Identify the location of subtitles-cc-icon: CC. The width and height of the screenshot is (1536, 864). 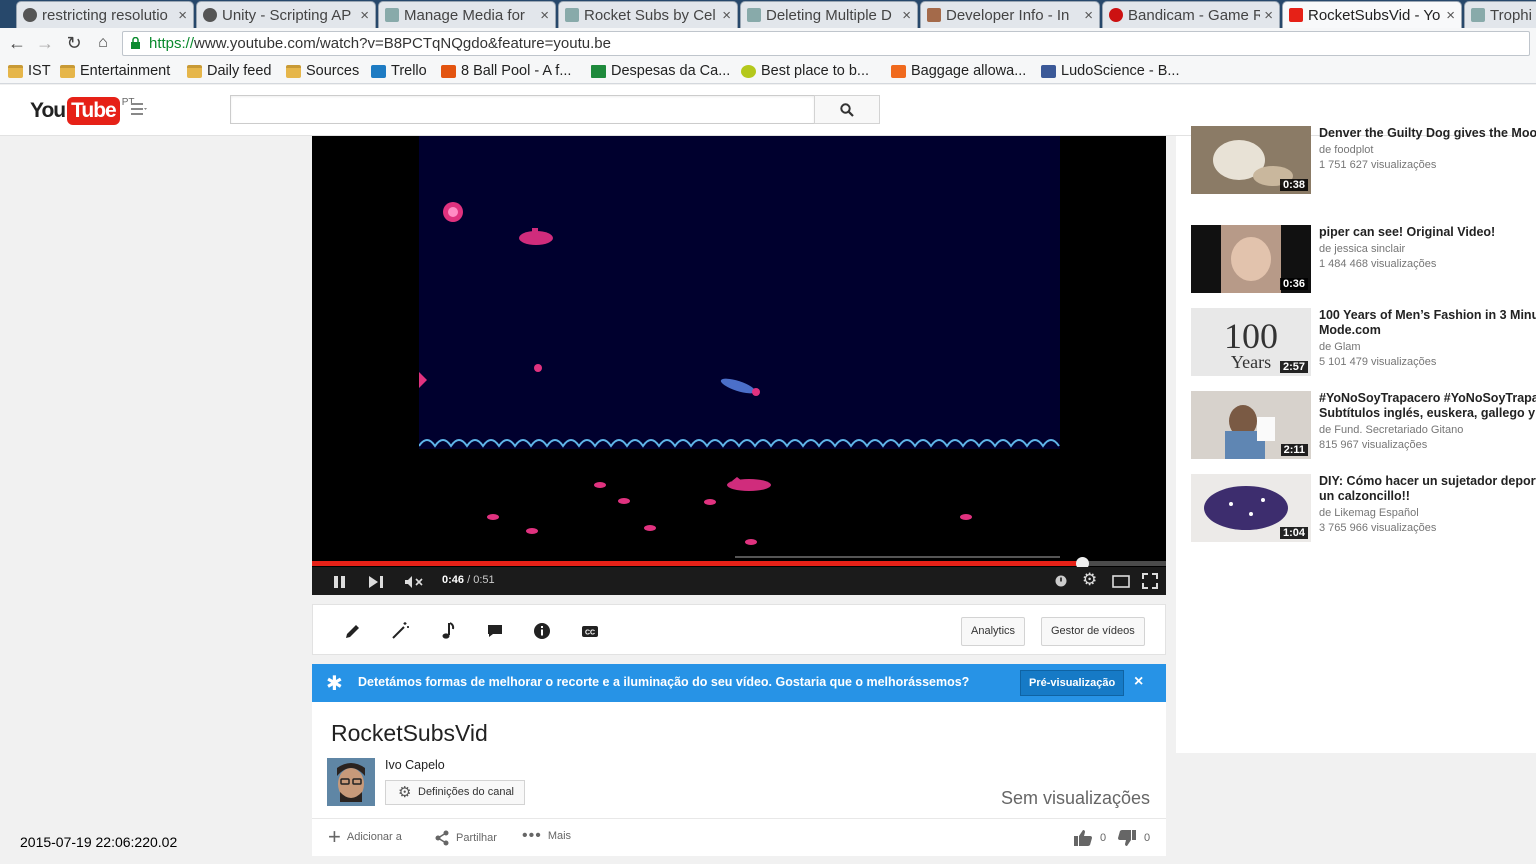
(590, 631).